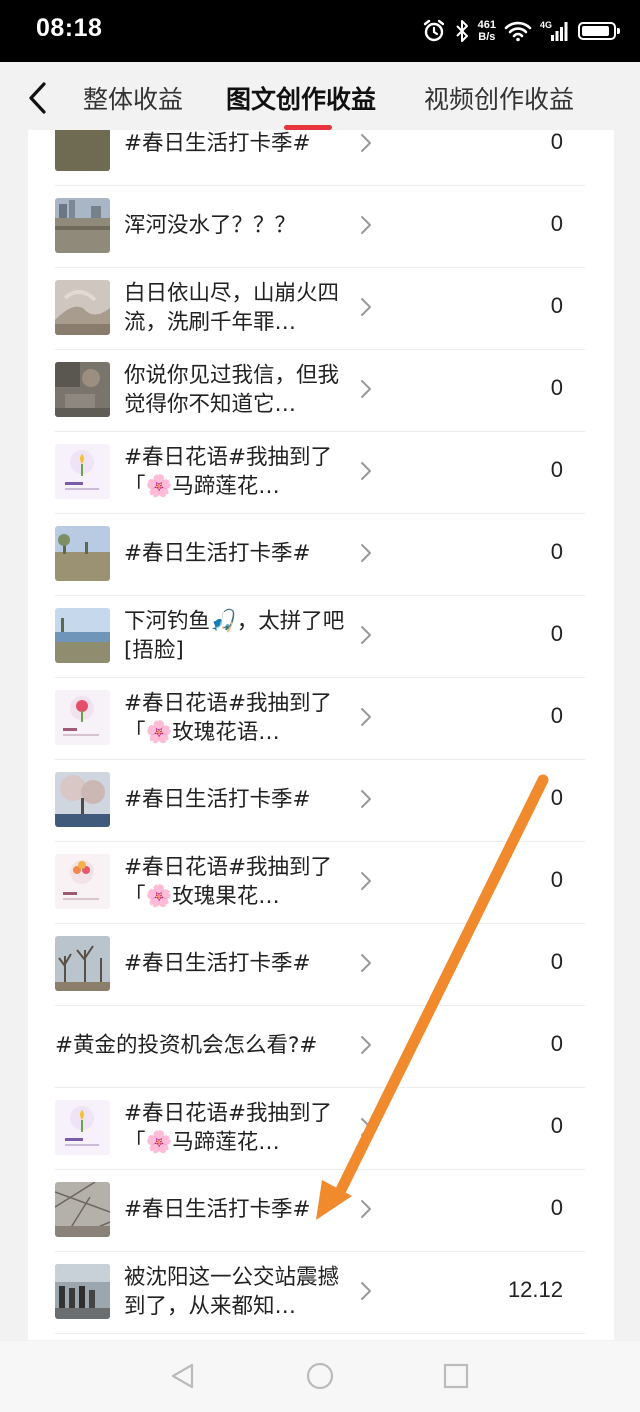 The height and width of the screenshot is (1412, 640). I want to click on signal-4g-icon: 4G, so click(554, 30).